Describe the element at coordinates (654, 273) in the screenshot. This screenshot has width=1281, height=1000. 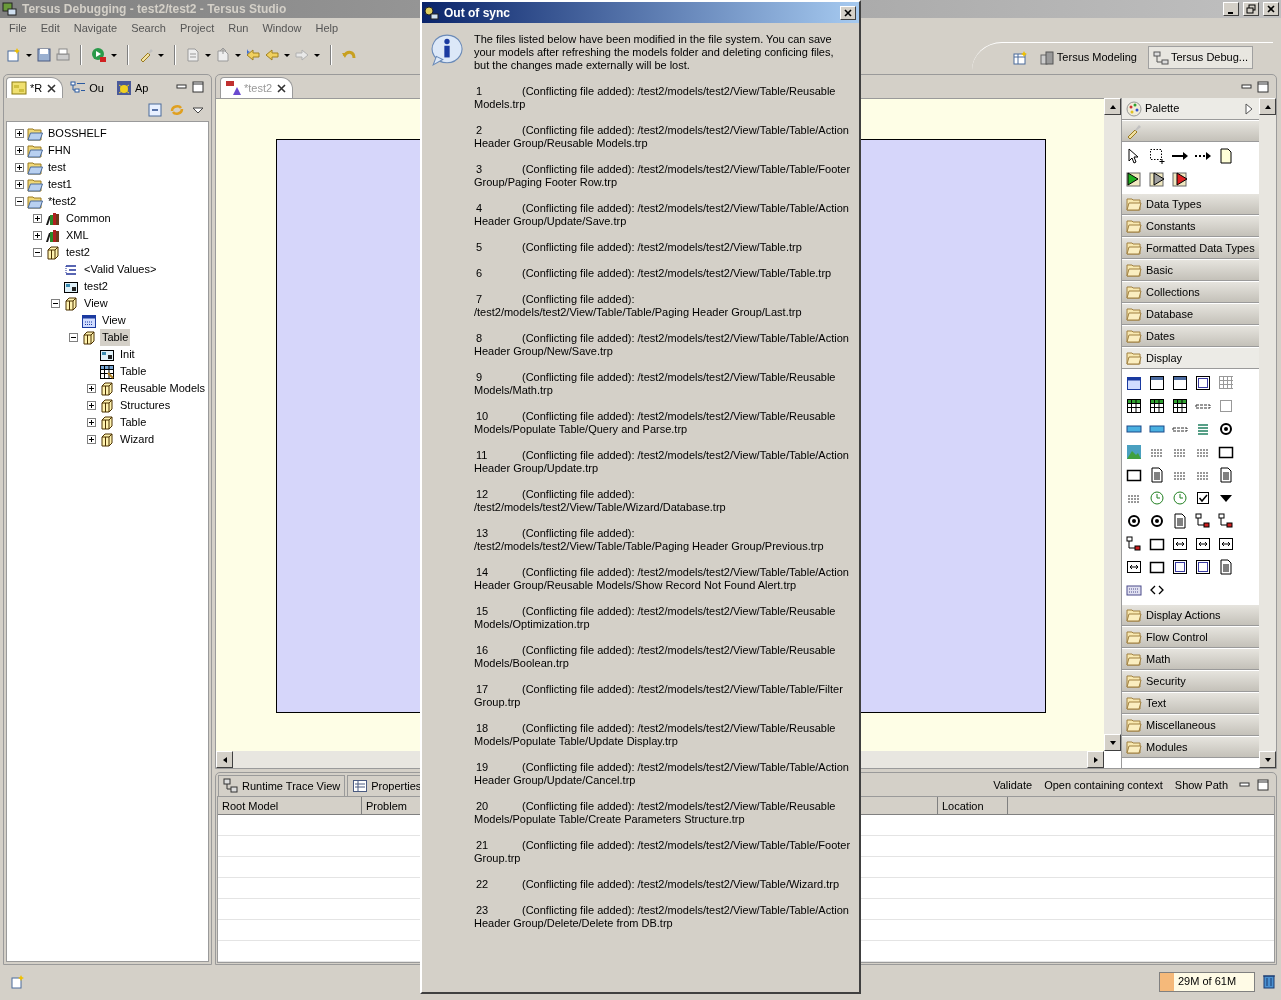
I see `file-entry: 6 (Conflicting file added): /test2/models/test2/View/Table/Table.trp` at that location.